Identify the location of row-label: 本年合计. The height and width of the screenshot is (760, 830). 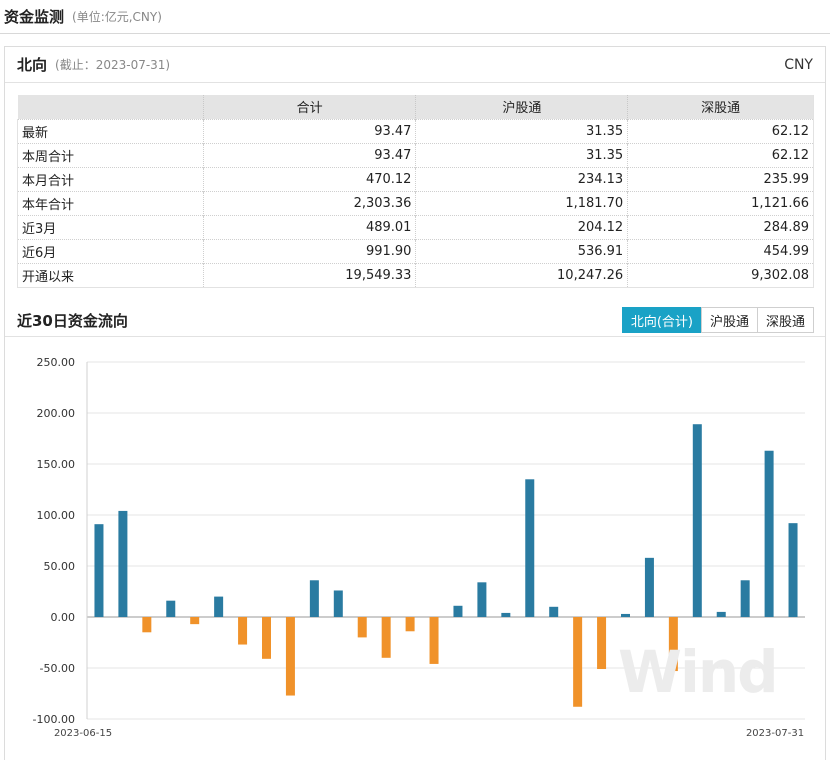
(110, 202).